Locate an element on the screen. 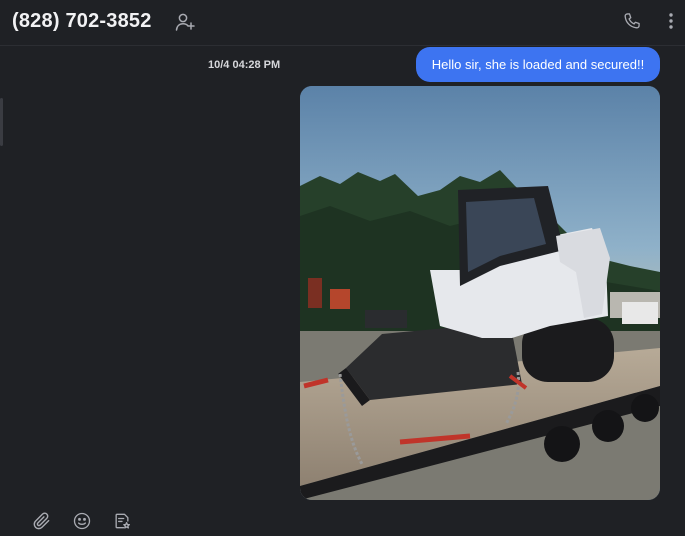 Image resolution: width=685 pixels, height=536 pixels. scroll-marker is located at coordinates (1, 122).